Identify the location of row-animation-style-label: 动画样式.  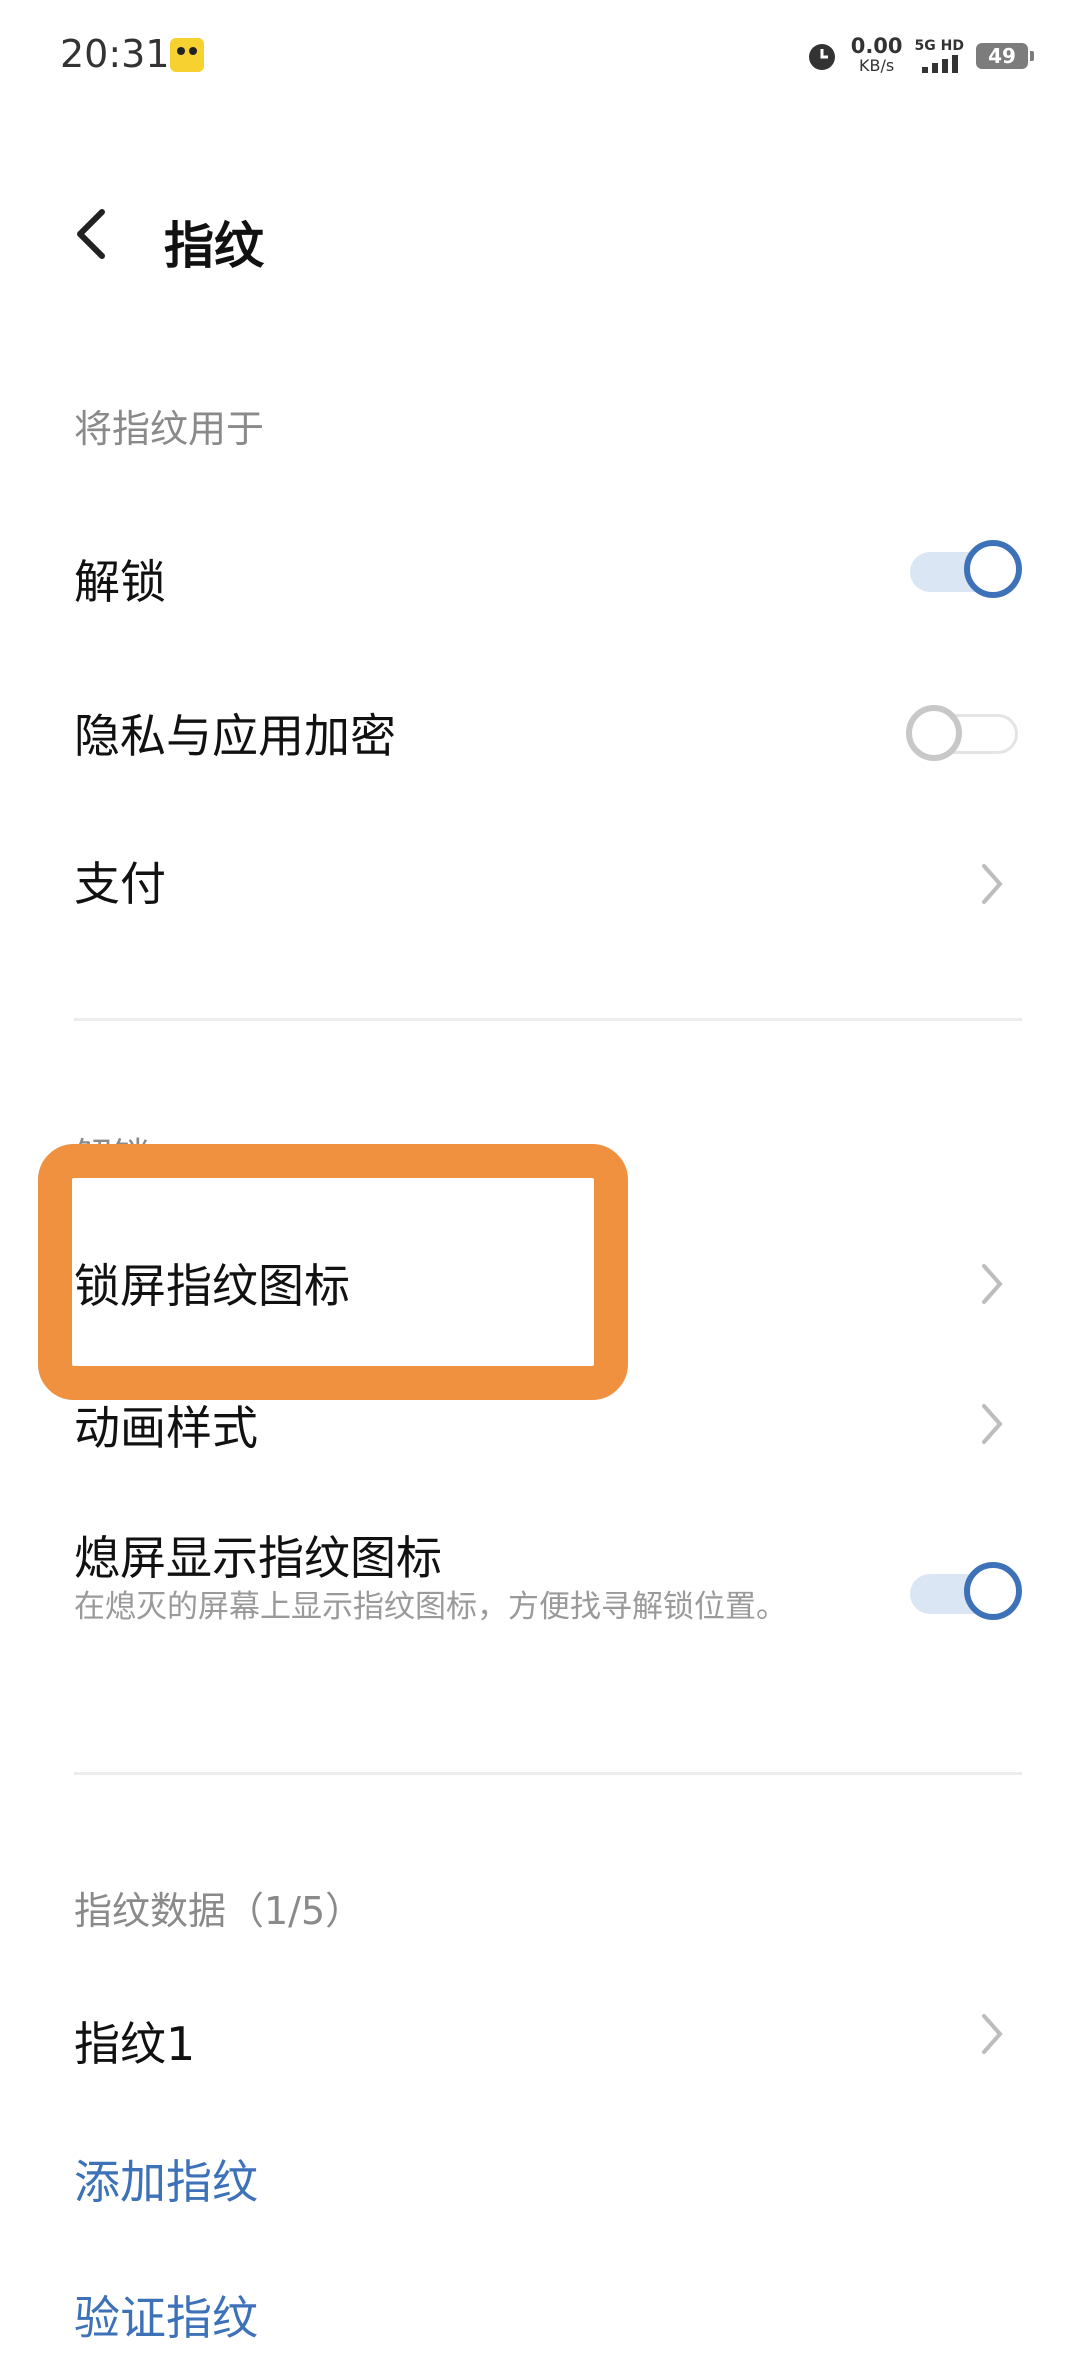
(166, 1425).